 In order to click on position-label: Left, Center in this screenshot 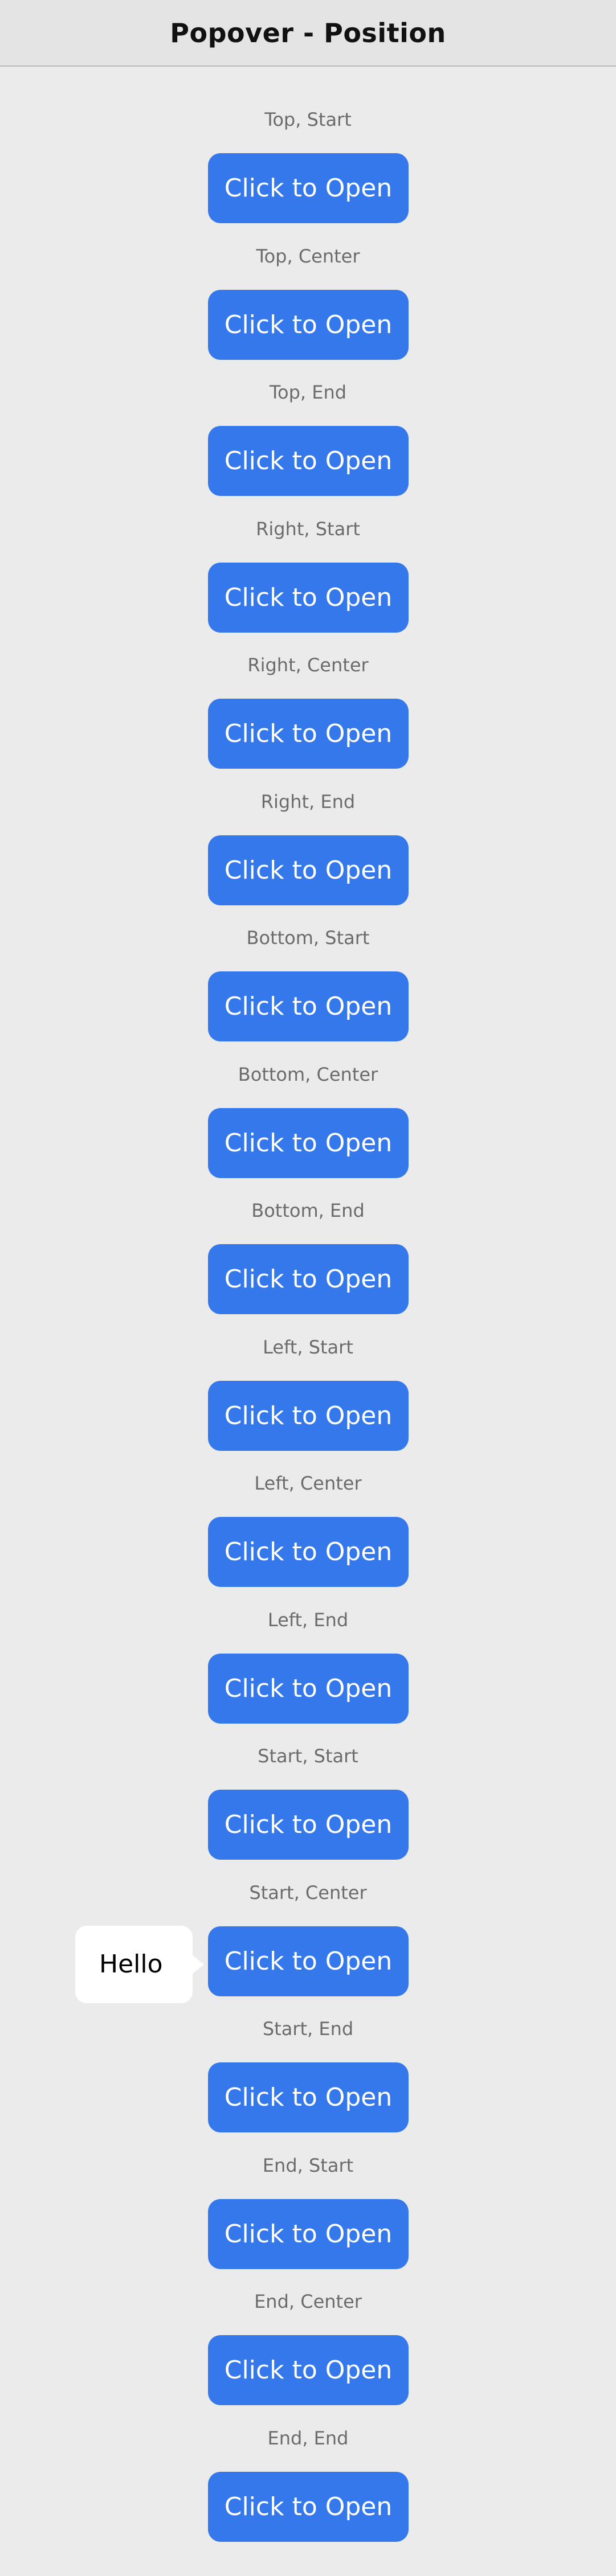, I will do `click(308, 1483)`.